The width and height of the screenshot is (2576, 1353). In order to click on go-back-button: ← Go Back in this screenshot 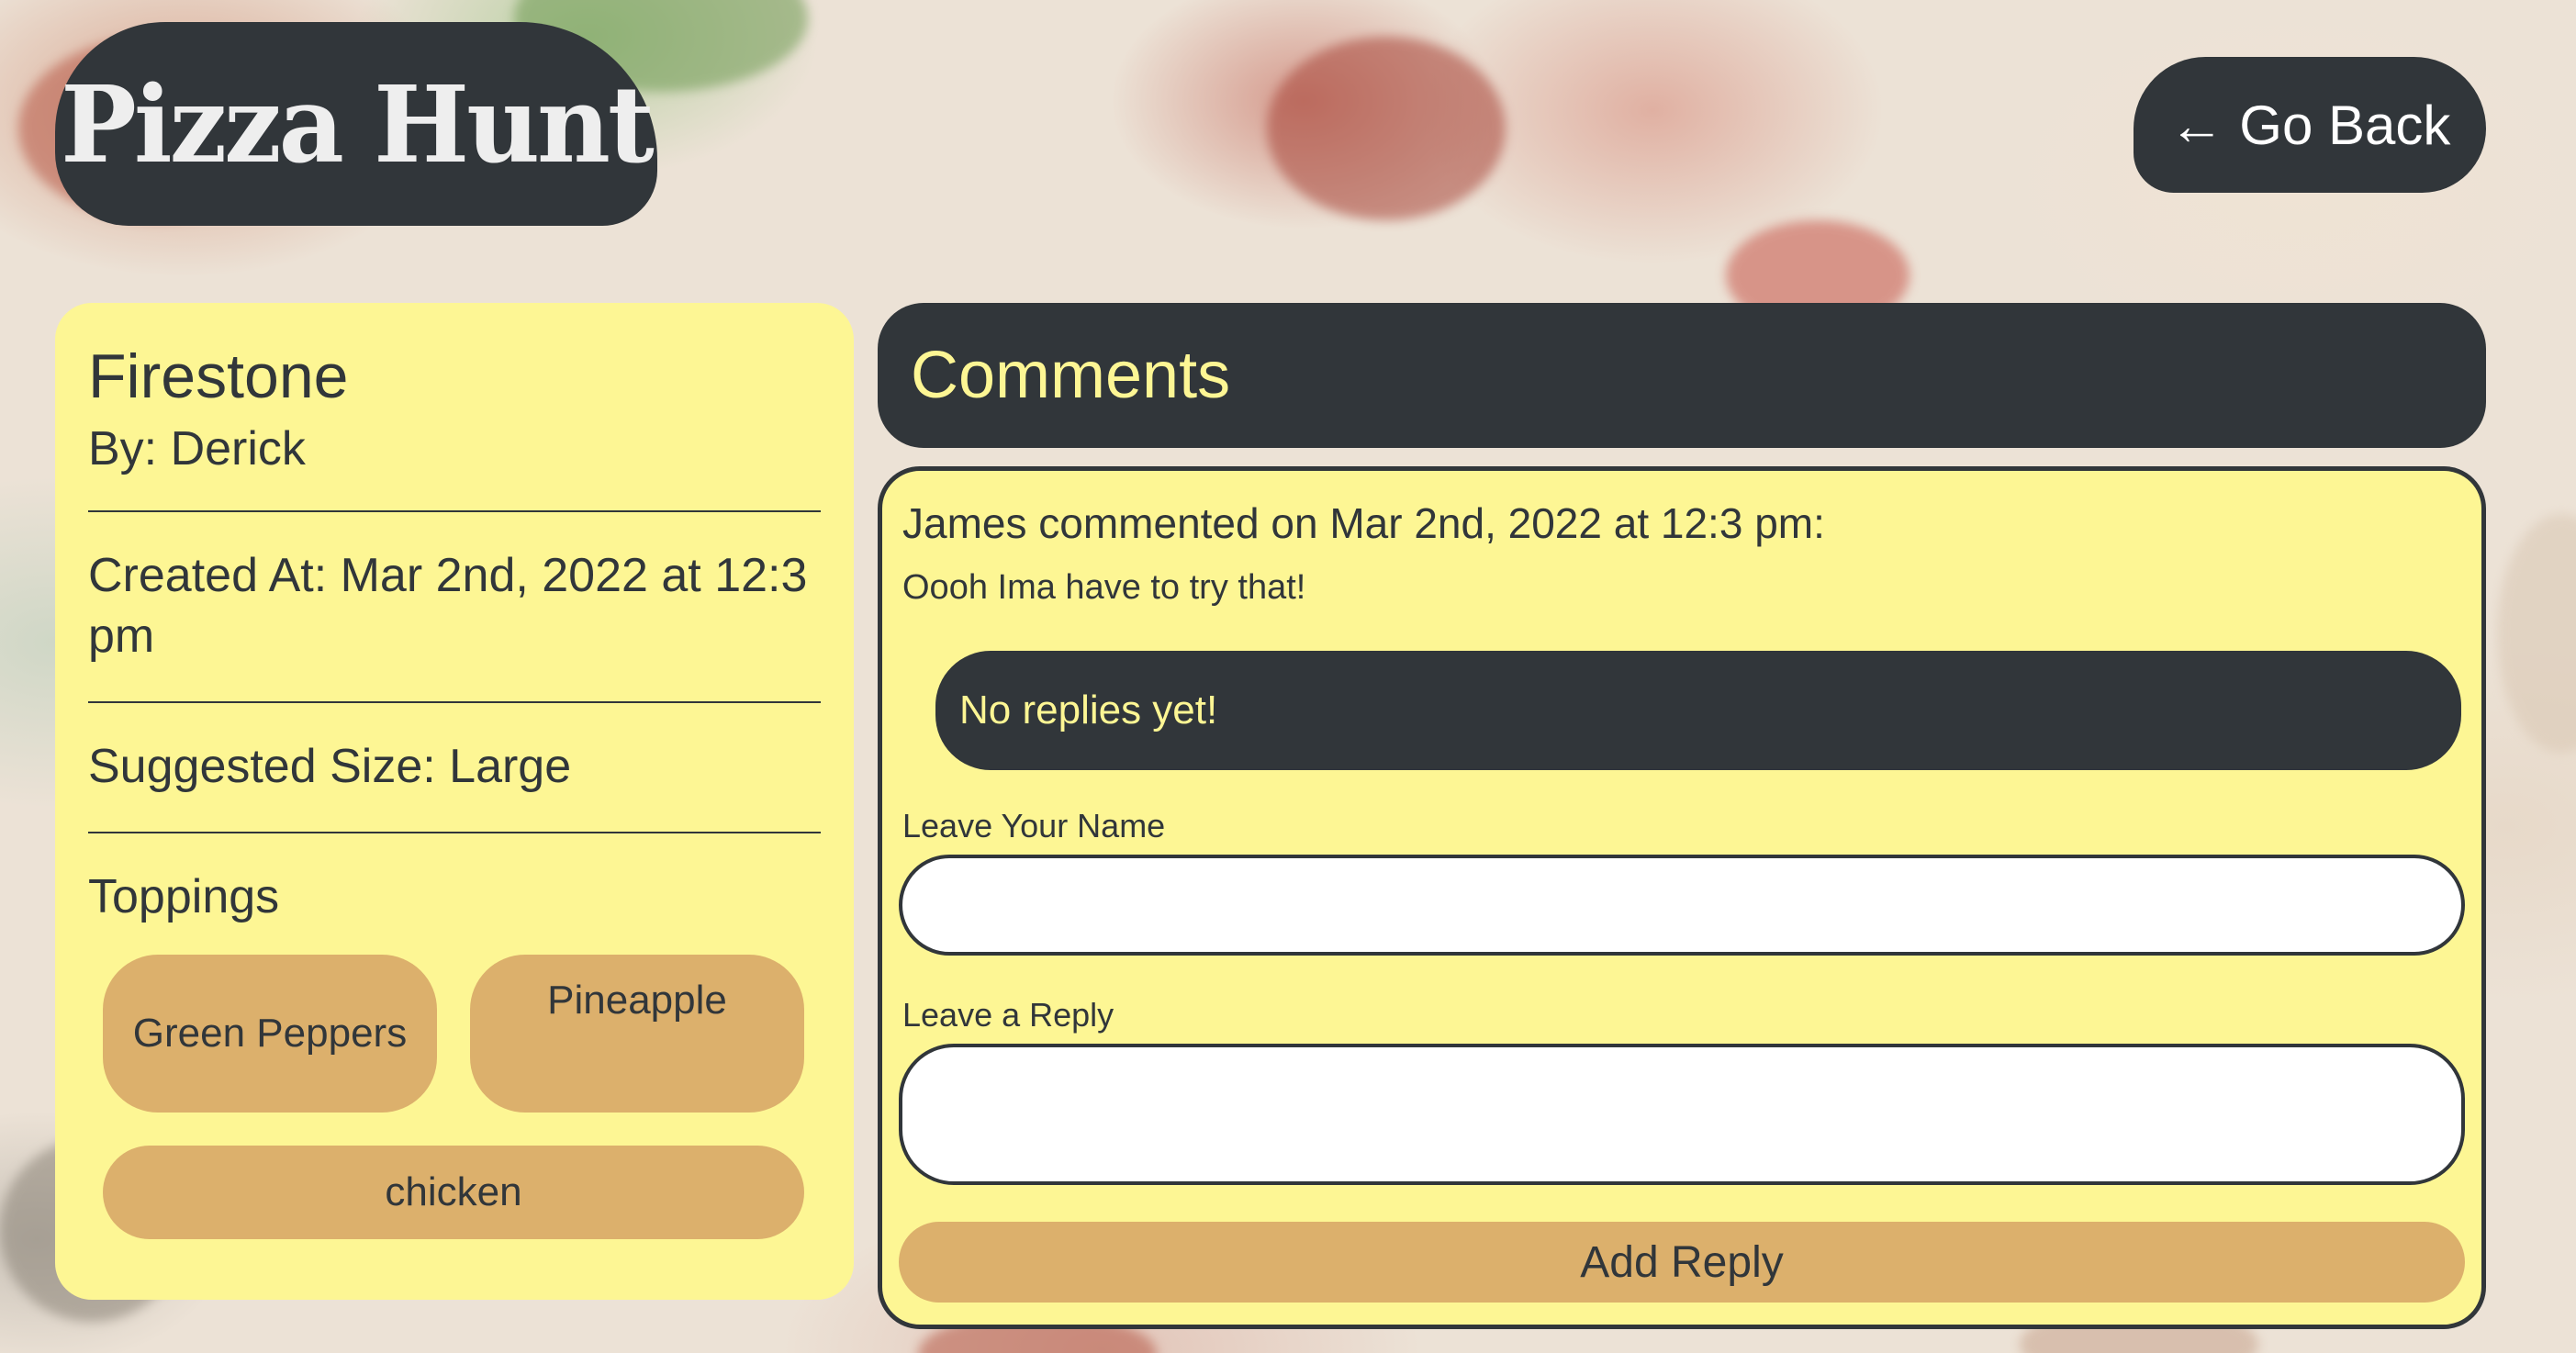, I will do `click(2310, 125)`.